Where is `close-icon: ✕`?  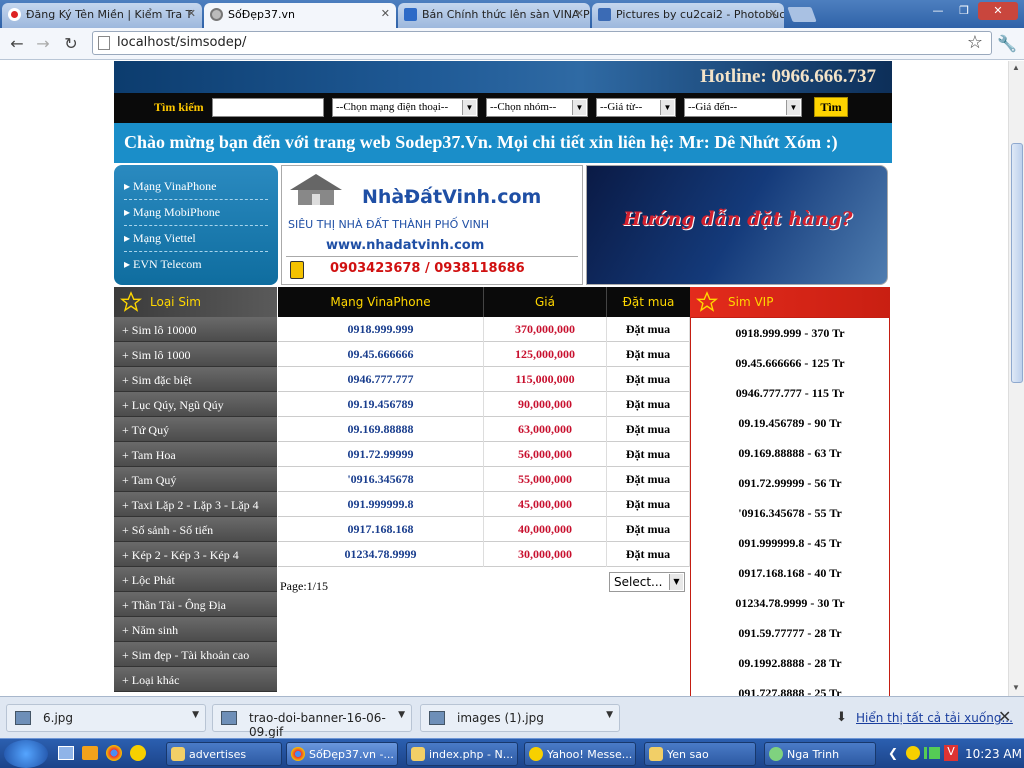 close-icon: ✕ is located at coordinates (1004, 716).